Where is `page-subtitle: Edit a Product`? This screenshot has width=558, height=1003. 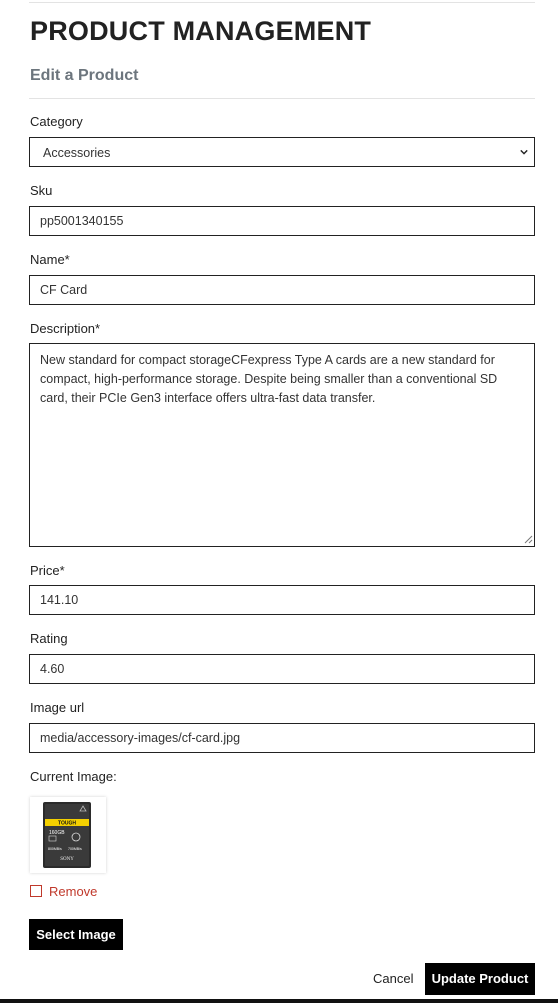
page-subtitle: Edit a Product is located at coordinates (84, 75).